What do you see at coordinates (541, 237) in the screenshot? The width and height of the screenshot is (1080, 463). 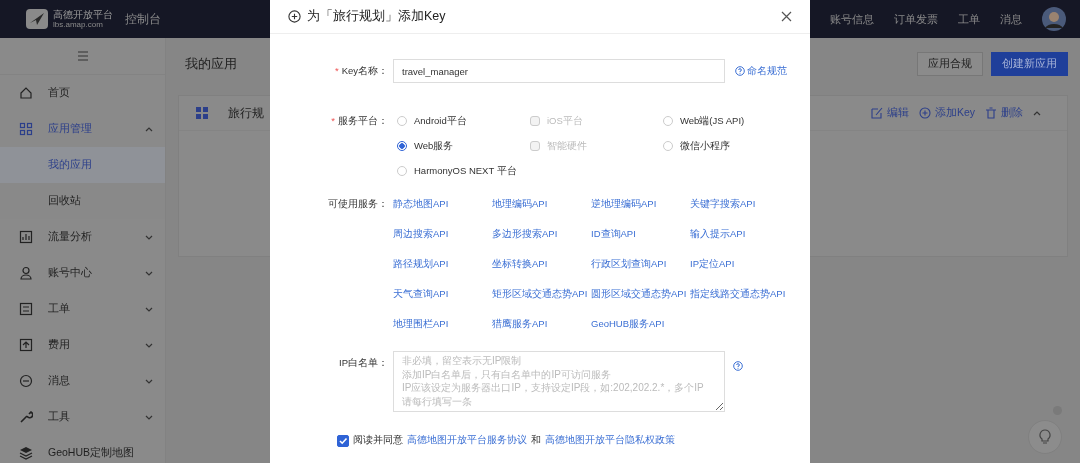 I see `service-link: 多边形搜索API` at bounding box center [541, 237].